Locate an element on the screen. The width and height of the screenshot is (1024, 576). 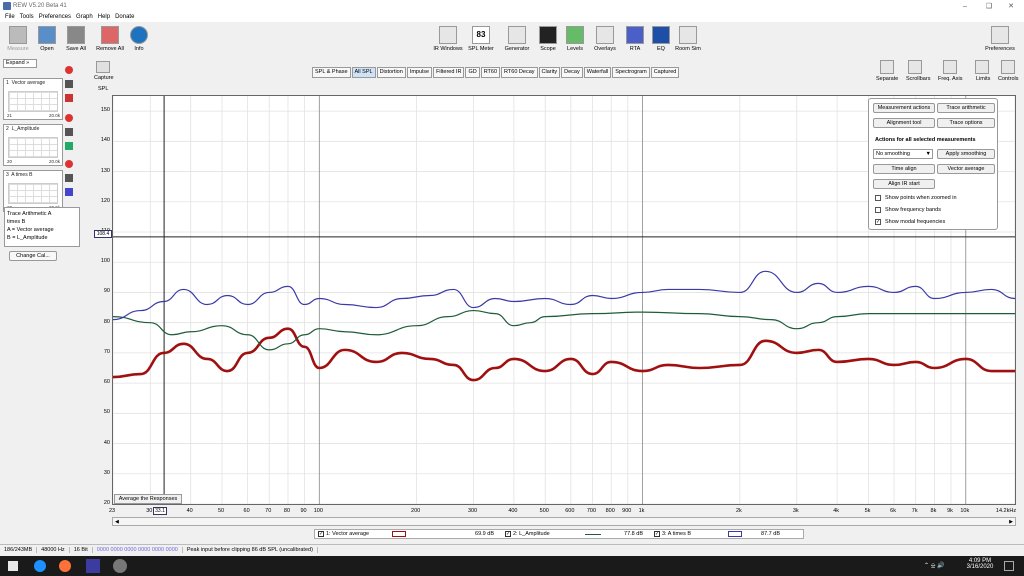
tray-icons: ⌃ ⎒ 🔊 is located at coordinates (934, 566).